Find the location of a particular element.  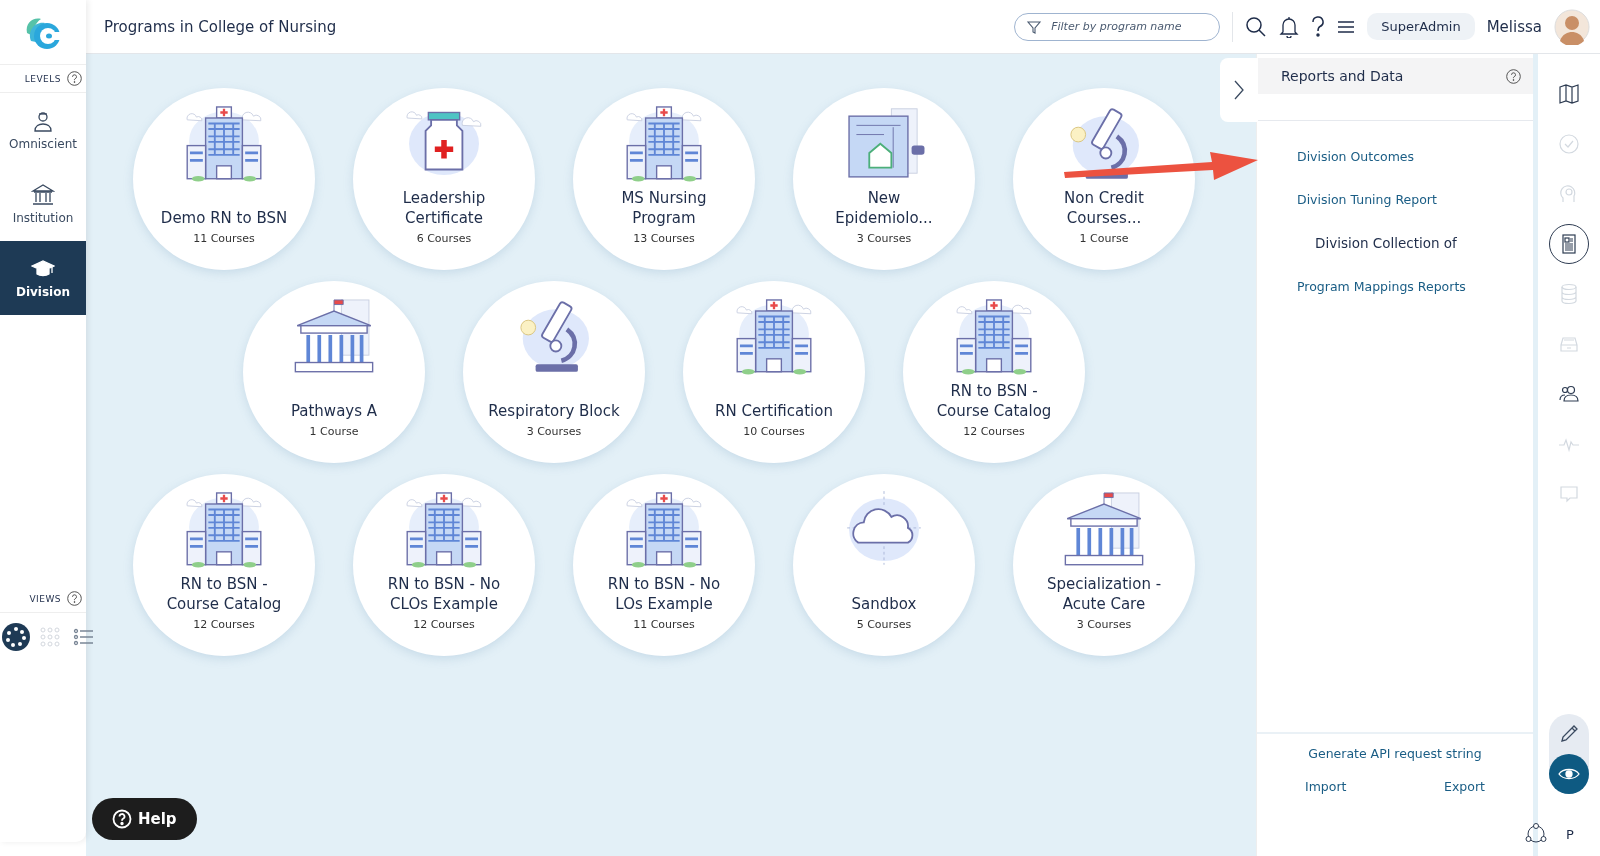

user-name: Melissa is located at coordinates (1514, 26).